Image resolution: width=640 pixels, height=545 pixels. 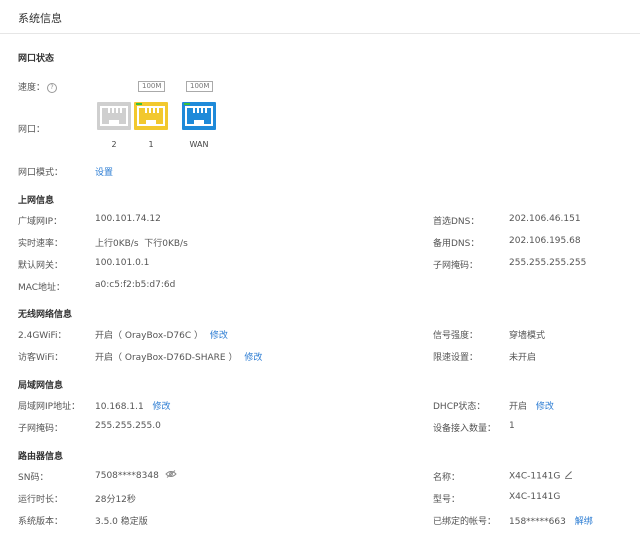 What do you see at coordinates (41, 386) in the screenshot?
I see `section-heading-lan: 局域网信息` at bounding box center [41, 386].